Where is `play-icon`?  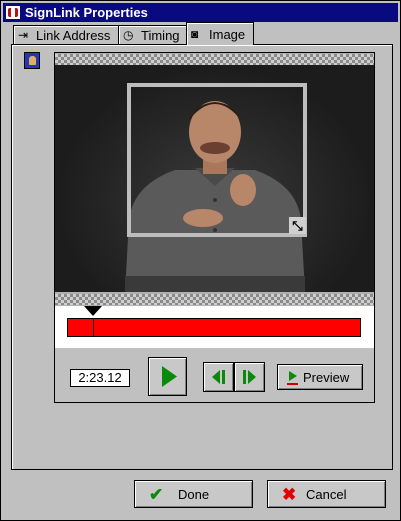 play-icon is located at coordinates (169, 376).